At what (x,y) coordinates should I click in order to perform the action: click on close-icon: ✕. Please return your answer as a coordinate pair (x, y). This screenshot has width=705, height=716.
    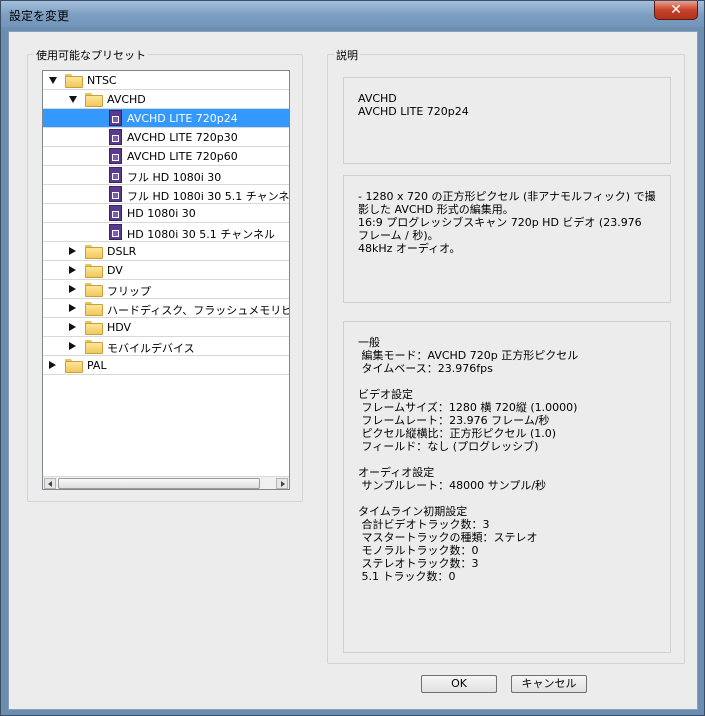
    Looking at the image, I should click on (676, 10).